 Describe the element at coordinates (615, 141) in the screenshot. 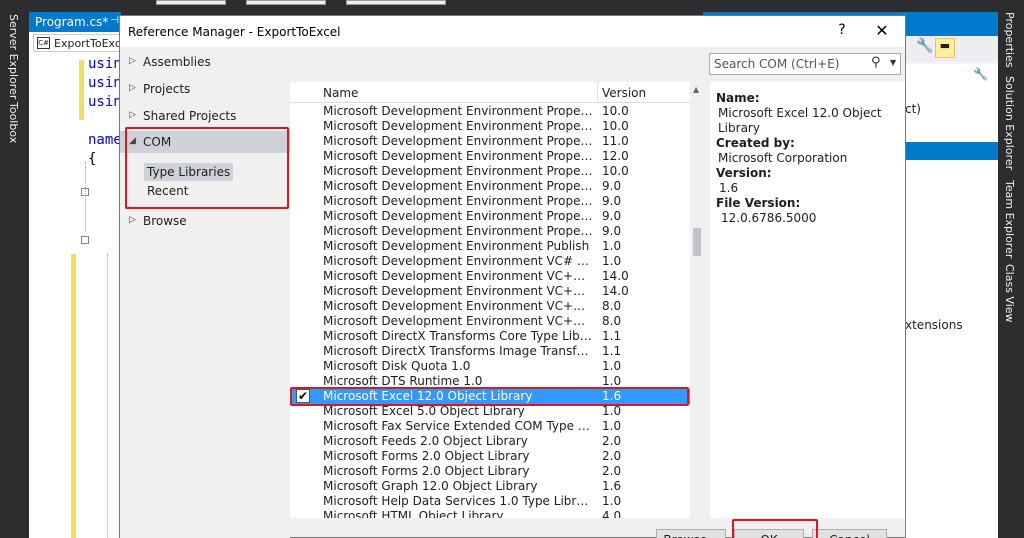

I see `library-version: 11.0` at that location.